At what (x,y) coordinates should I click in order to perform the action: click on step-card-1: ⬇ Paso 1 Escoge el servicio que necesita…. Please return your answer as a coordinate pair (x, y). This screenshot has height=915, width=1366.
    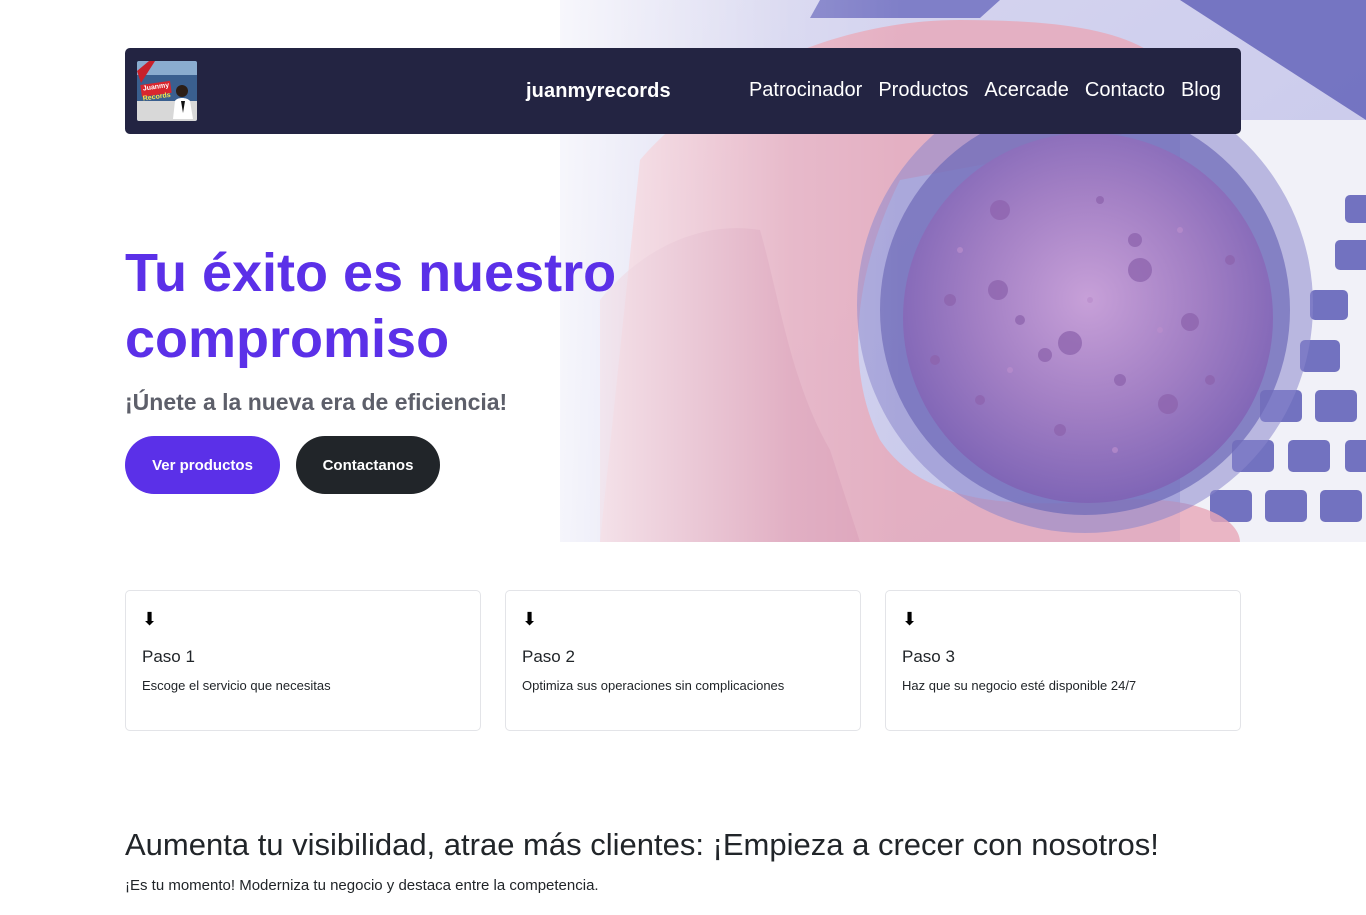
    Looking at the image, I should click on (303, 660).